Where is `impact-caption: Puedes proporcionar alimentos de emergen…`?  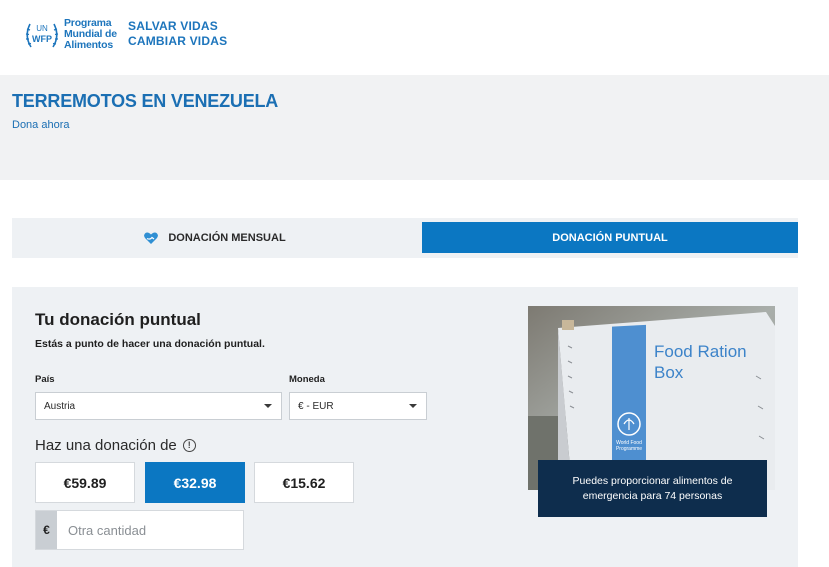 impact-caption: Puedes proporcionar alimentos de emergen… is located at coordinates (652, 488).